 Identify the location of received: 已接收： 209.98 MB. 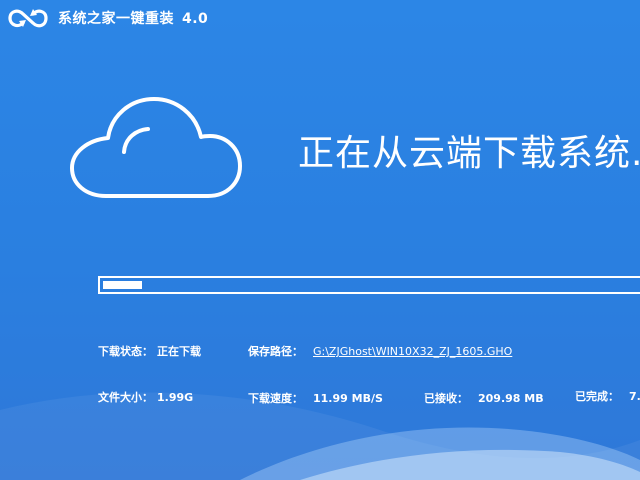
(484, 398).